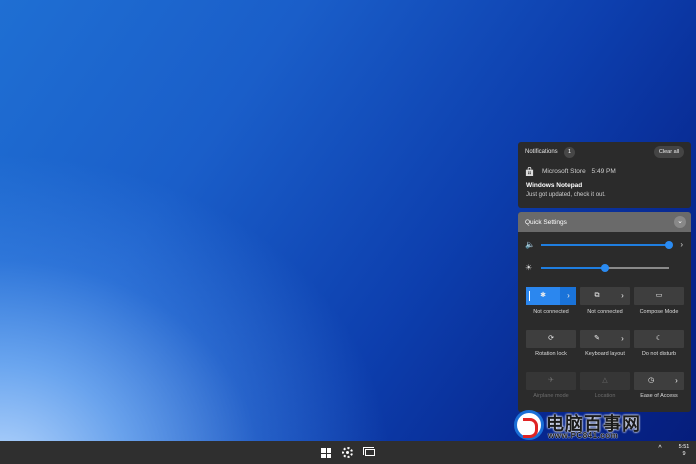  I want to click on airplane-mode-tile: ✈, so click(551, 381).